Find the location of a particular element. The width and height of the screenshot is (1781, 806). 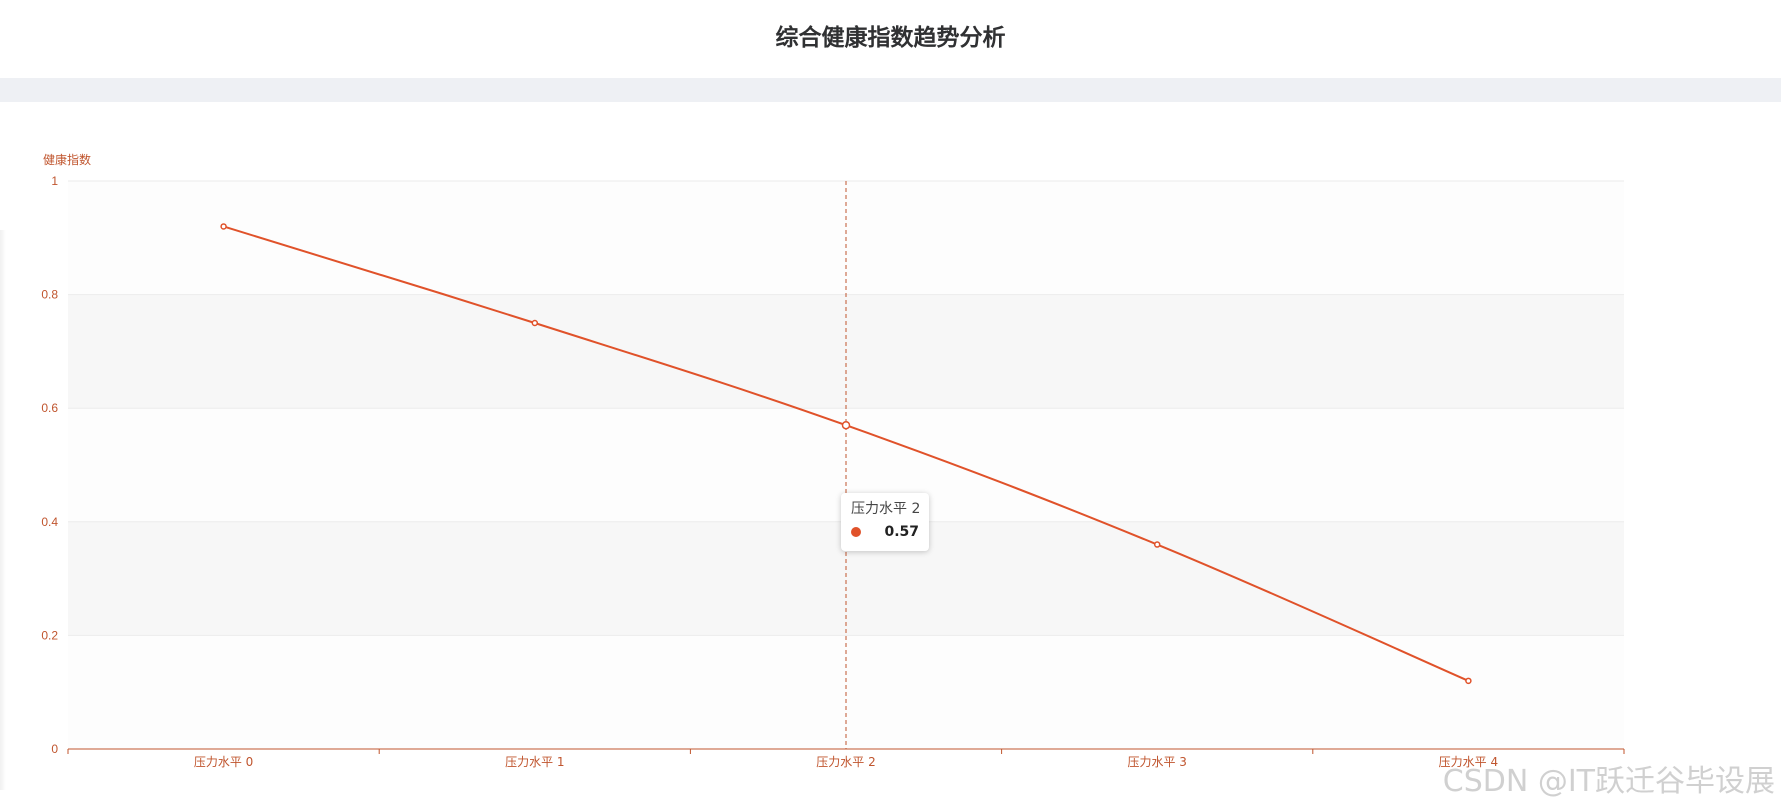

y-tick-label: 0.6 is located at coordinates (49, 408).